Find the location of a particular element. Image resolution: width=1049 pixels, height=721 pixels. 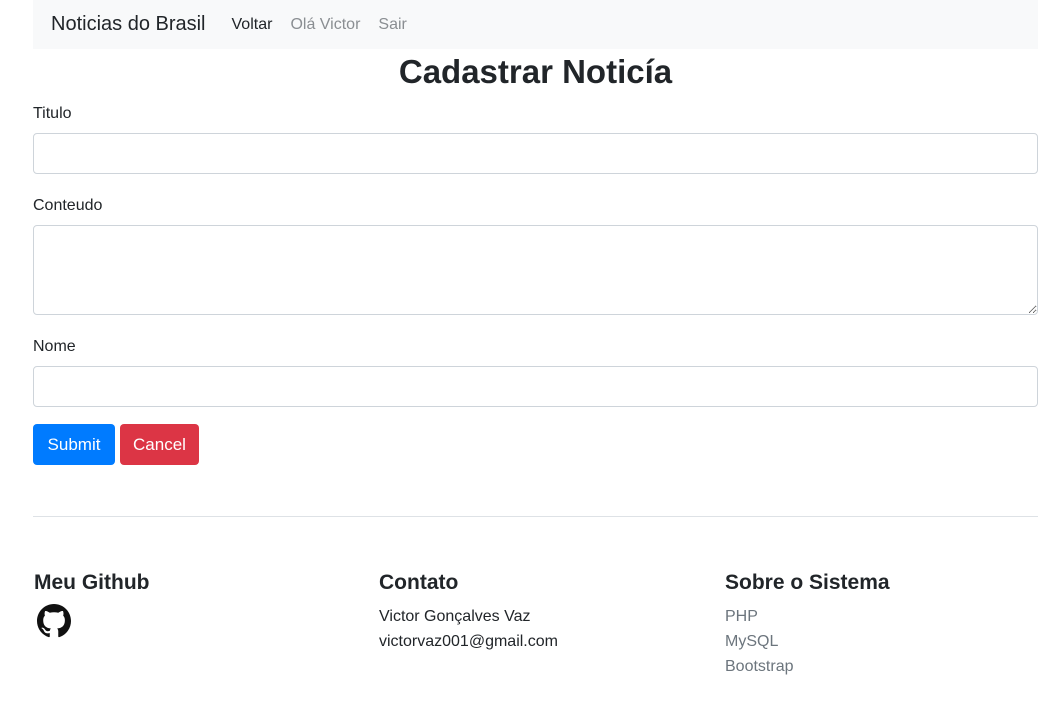

nav-link-sair: Sair is located at coordinates (392, 25).